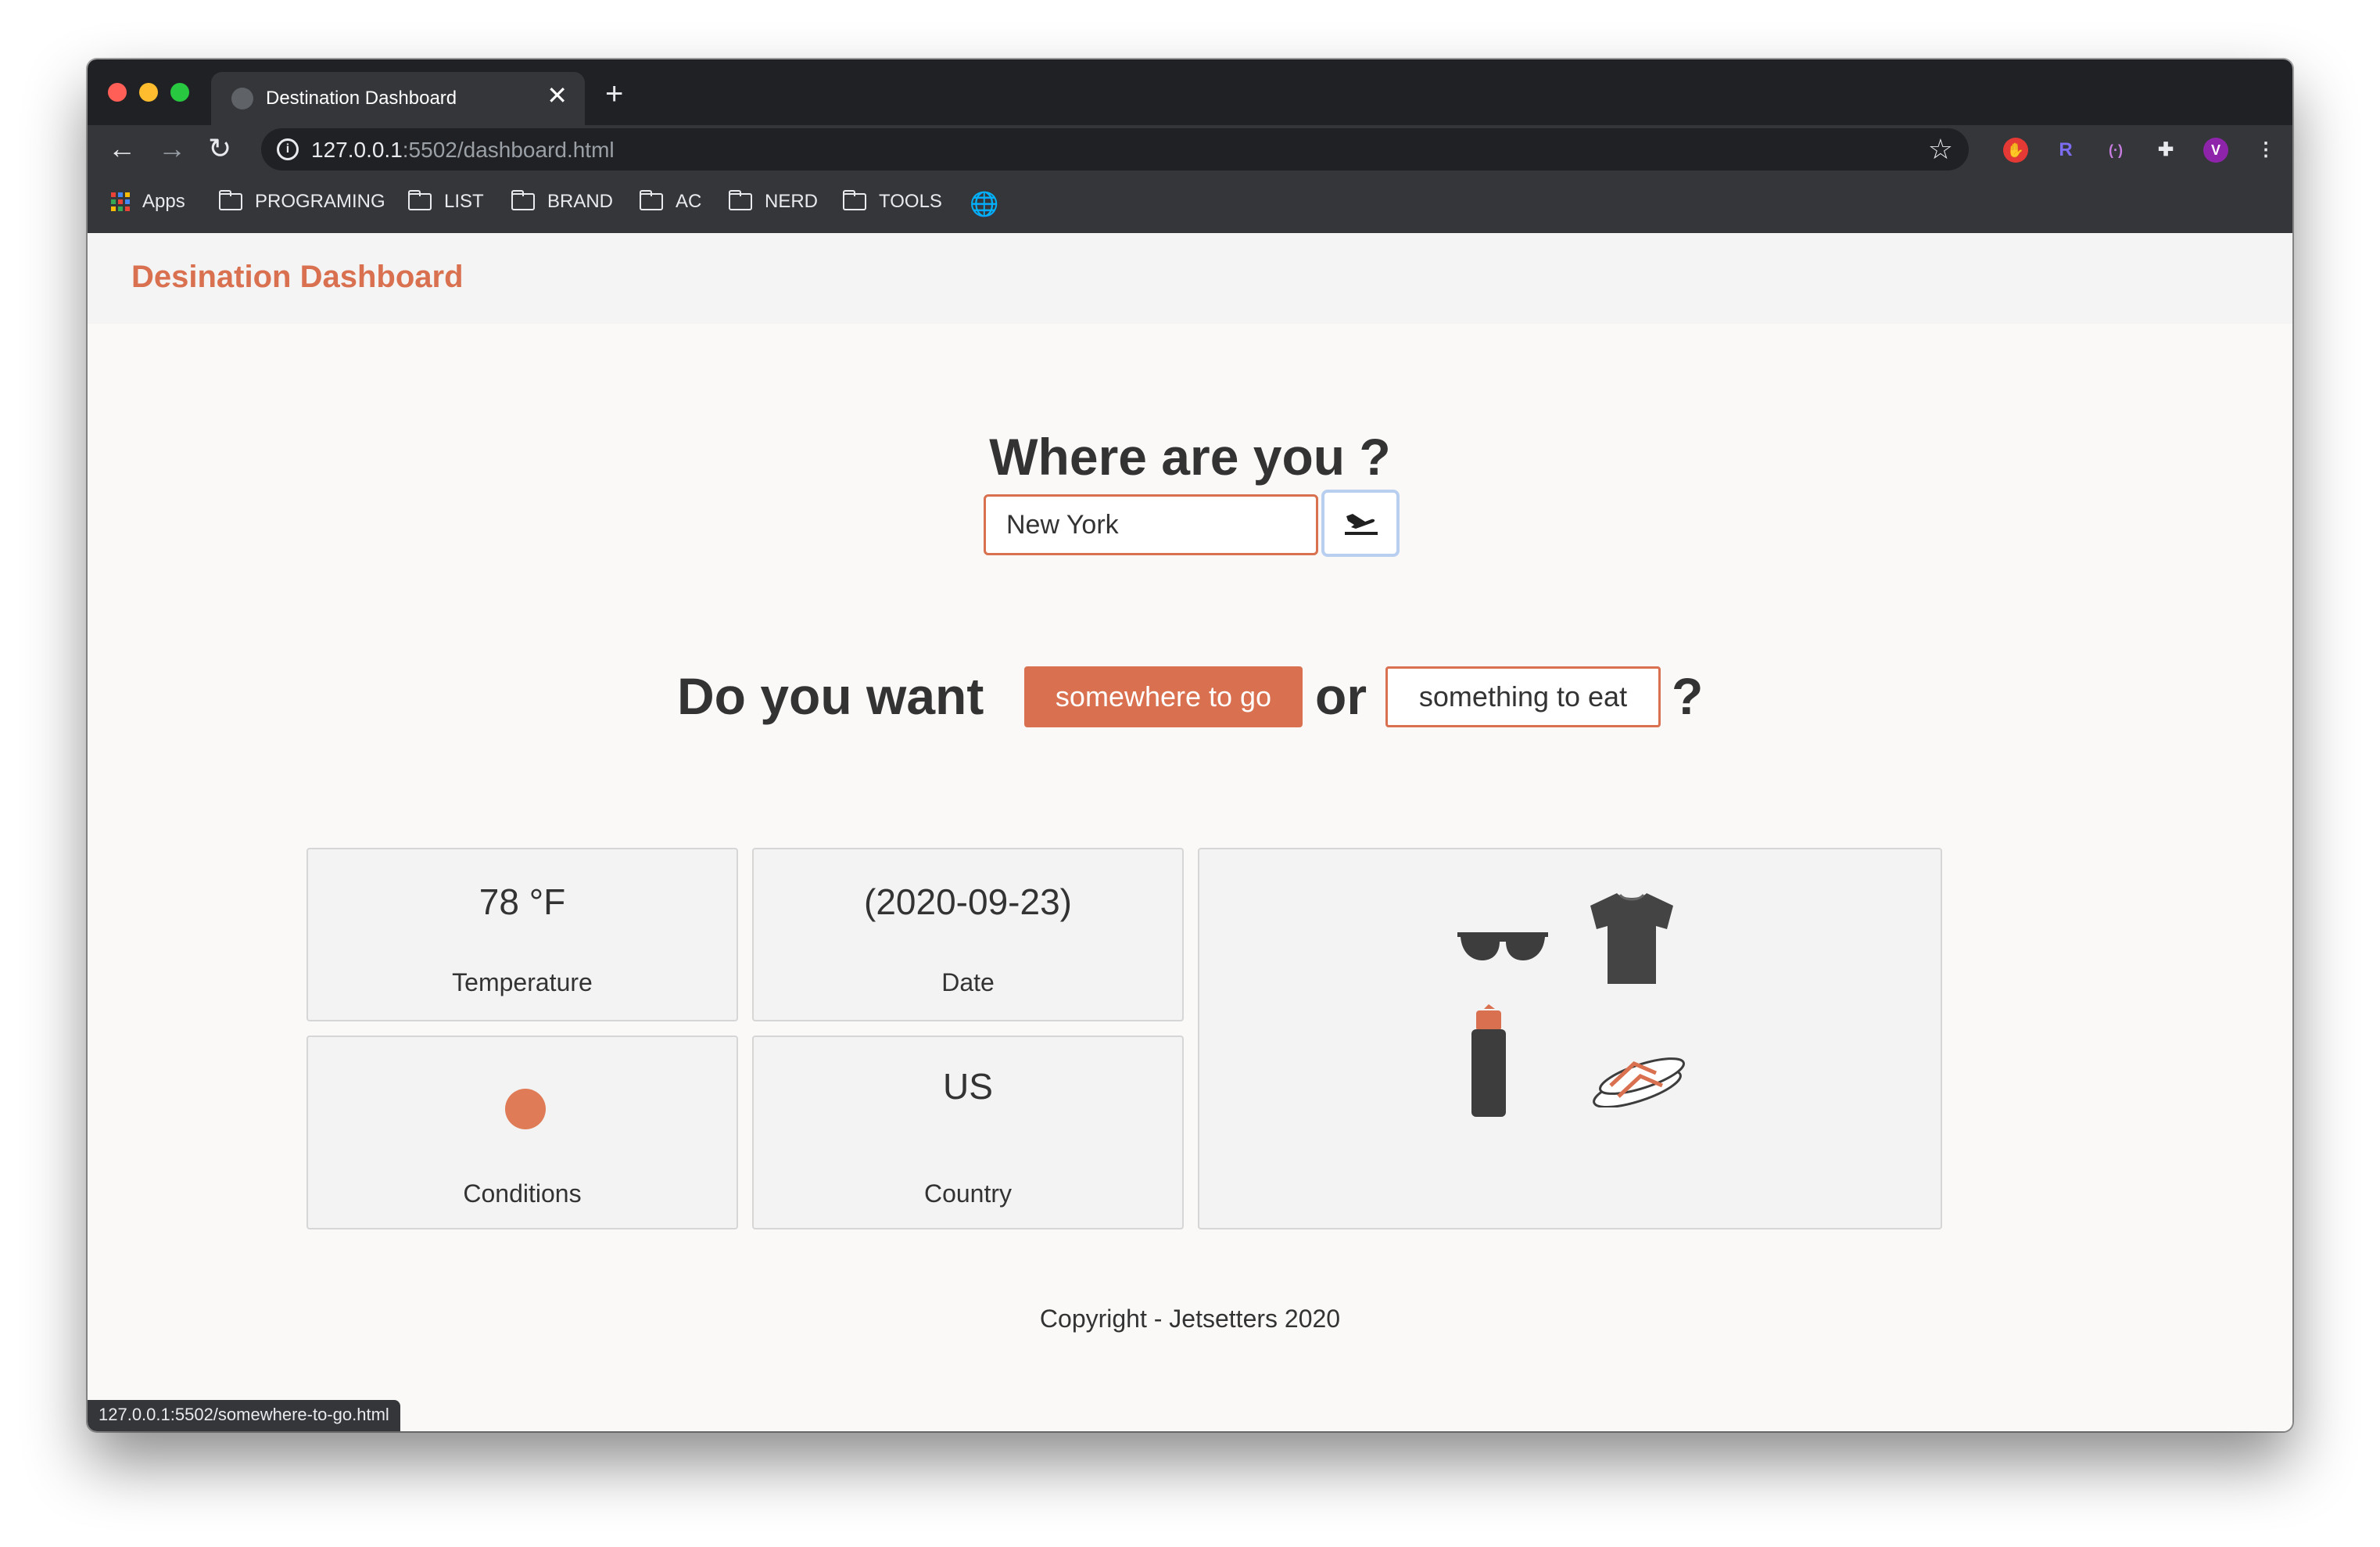 This screenshot has width=2380, height=1547. Describe the element at coordinates (968, 982) in the screenshot. I see `date-label: Date` at that location.